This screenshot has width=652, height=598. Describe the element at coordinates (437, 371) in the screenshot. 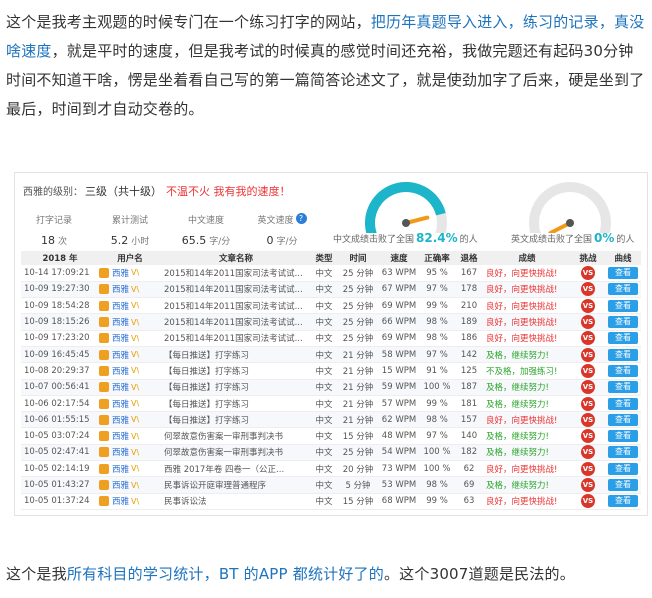

I see `cell-accuracy: 91 %` at that location.